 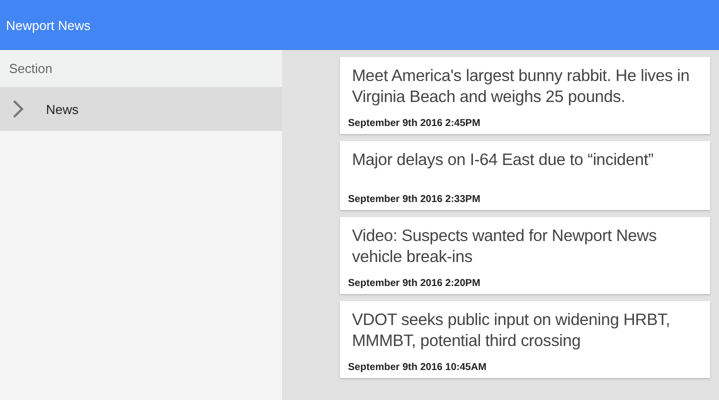 What do you see at coordinates (525, 175) in the screenshot?
I see `article-card: Major delays on I-64 East due to “incident” September 9th 2016 2:33PM` at bounding box center [525, 175].